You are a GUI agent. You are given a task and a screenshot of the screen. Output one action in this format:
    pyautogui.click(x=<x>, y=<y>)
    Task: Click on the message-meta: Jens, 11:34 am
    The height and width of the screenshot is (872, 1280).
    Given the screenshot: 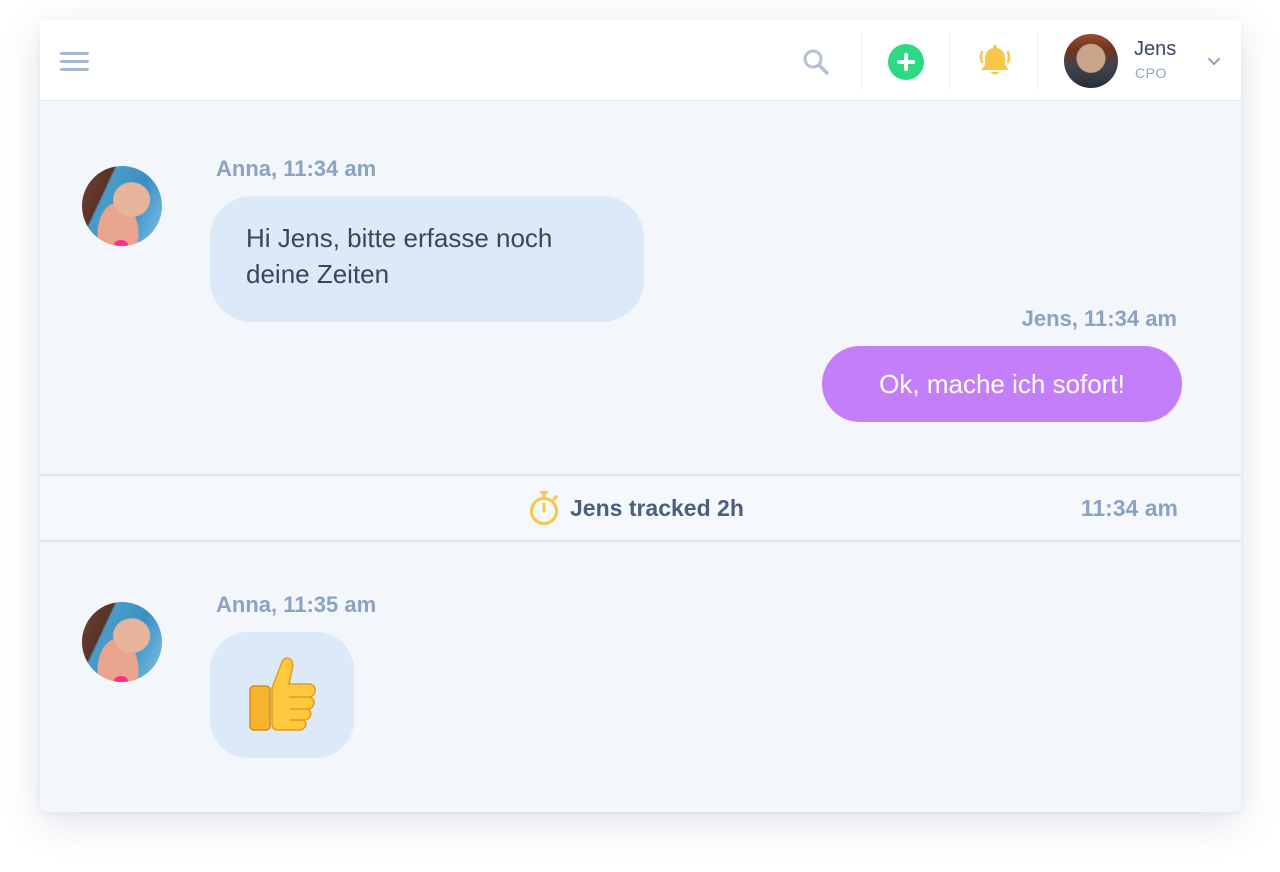 What is the action you would take?
    pyautogui.click(x=1099, y=318)
    